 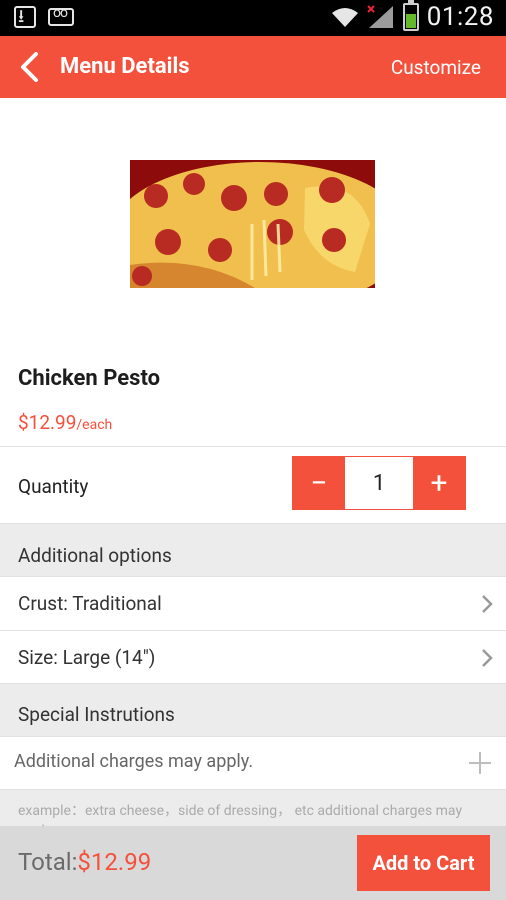 I want to click on battery-icon, so click(x=410, y=15).